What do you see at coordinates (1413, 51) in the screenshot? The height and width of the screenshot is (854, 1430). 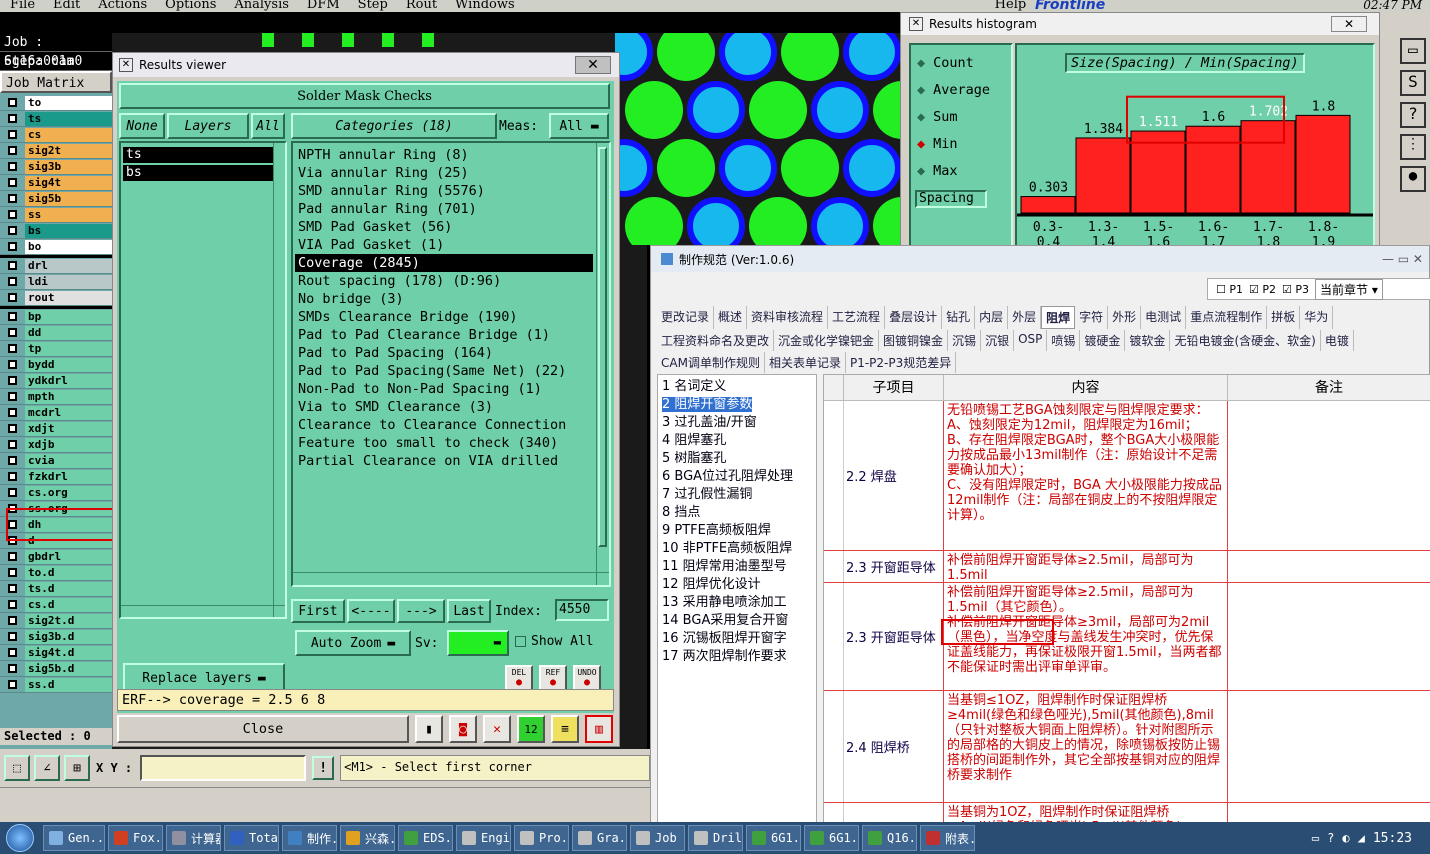 I see `tool-icon-1: ▭` at bounding box center [1413, 51].